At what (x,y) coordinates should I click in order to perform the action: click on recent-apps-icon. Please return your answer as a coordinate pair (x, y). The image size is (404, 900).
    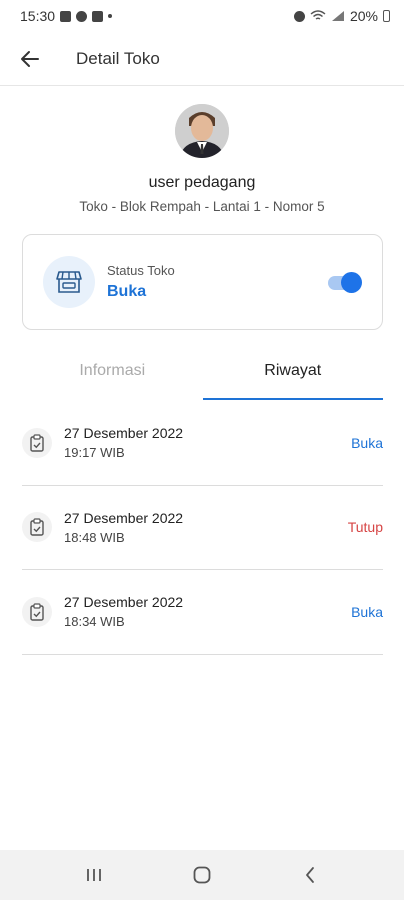
    Looking at the image, I should click on (94, 875).